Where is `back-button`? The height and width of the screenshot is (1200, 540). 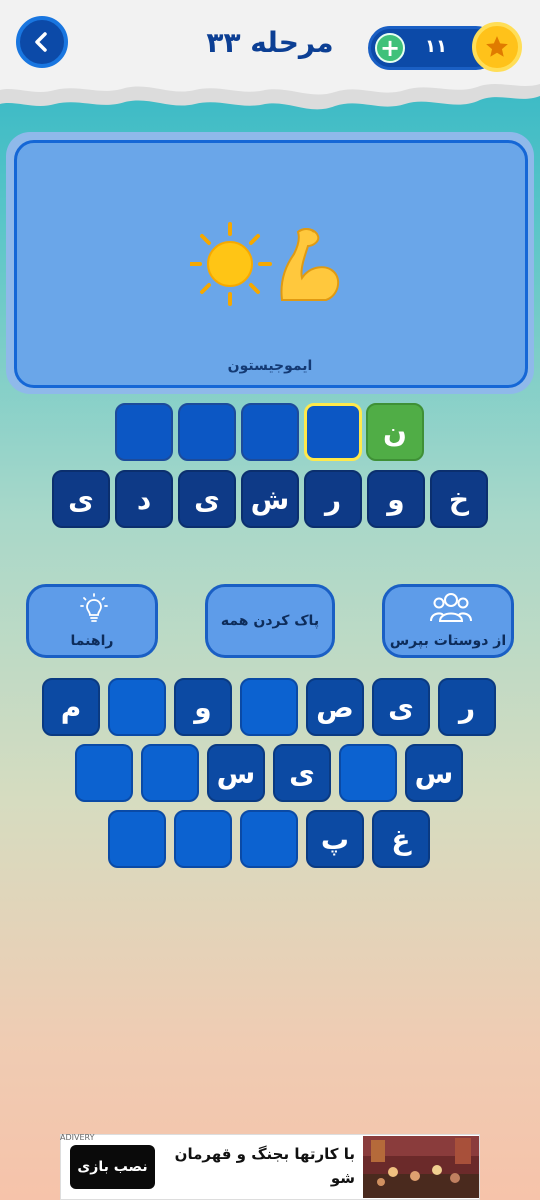
back-button is located at coordinates (42, 42).